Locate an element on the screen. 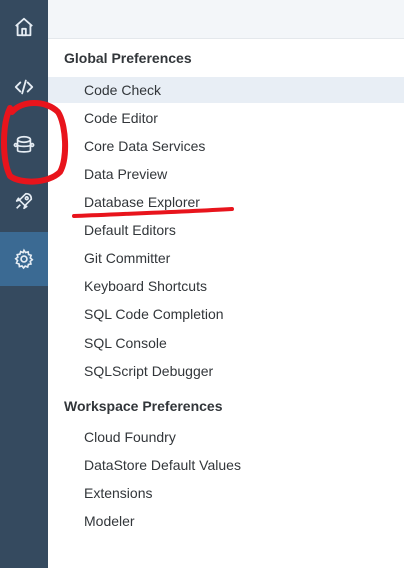  gear-icon is located at coordinates (24, 259).